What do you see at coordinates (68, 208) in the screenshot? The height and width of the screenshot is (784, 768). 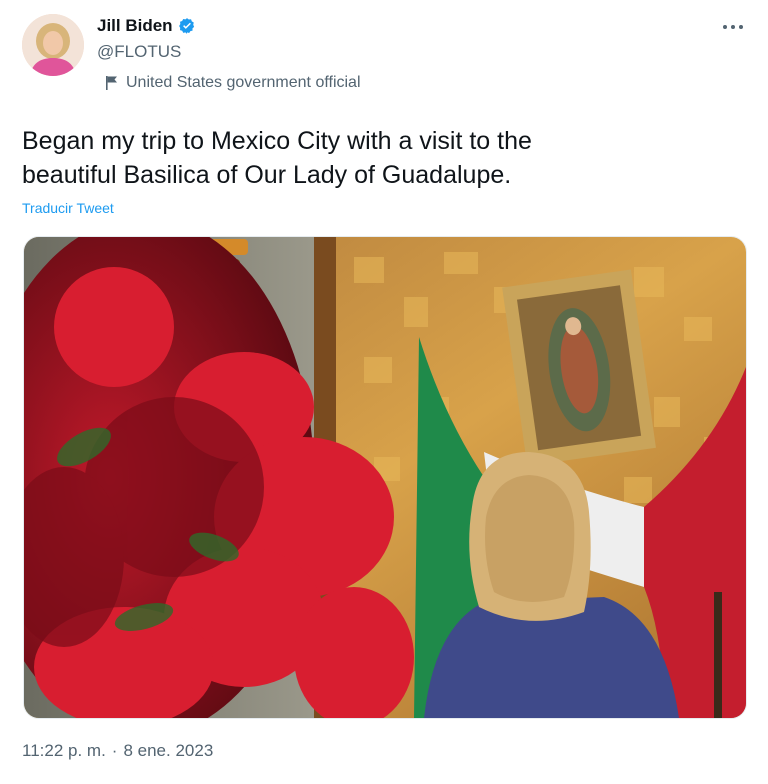 I see `translate-tweet-link: Traducir Tweet` at bounding box center [68, 208].